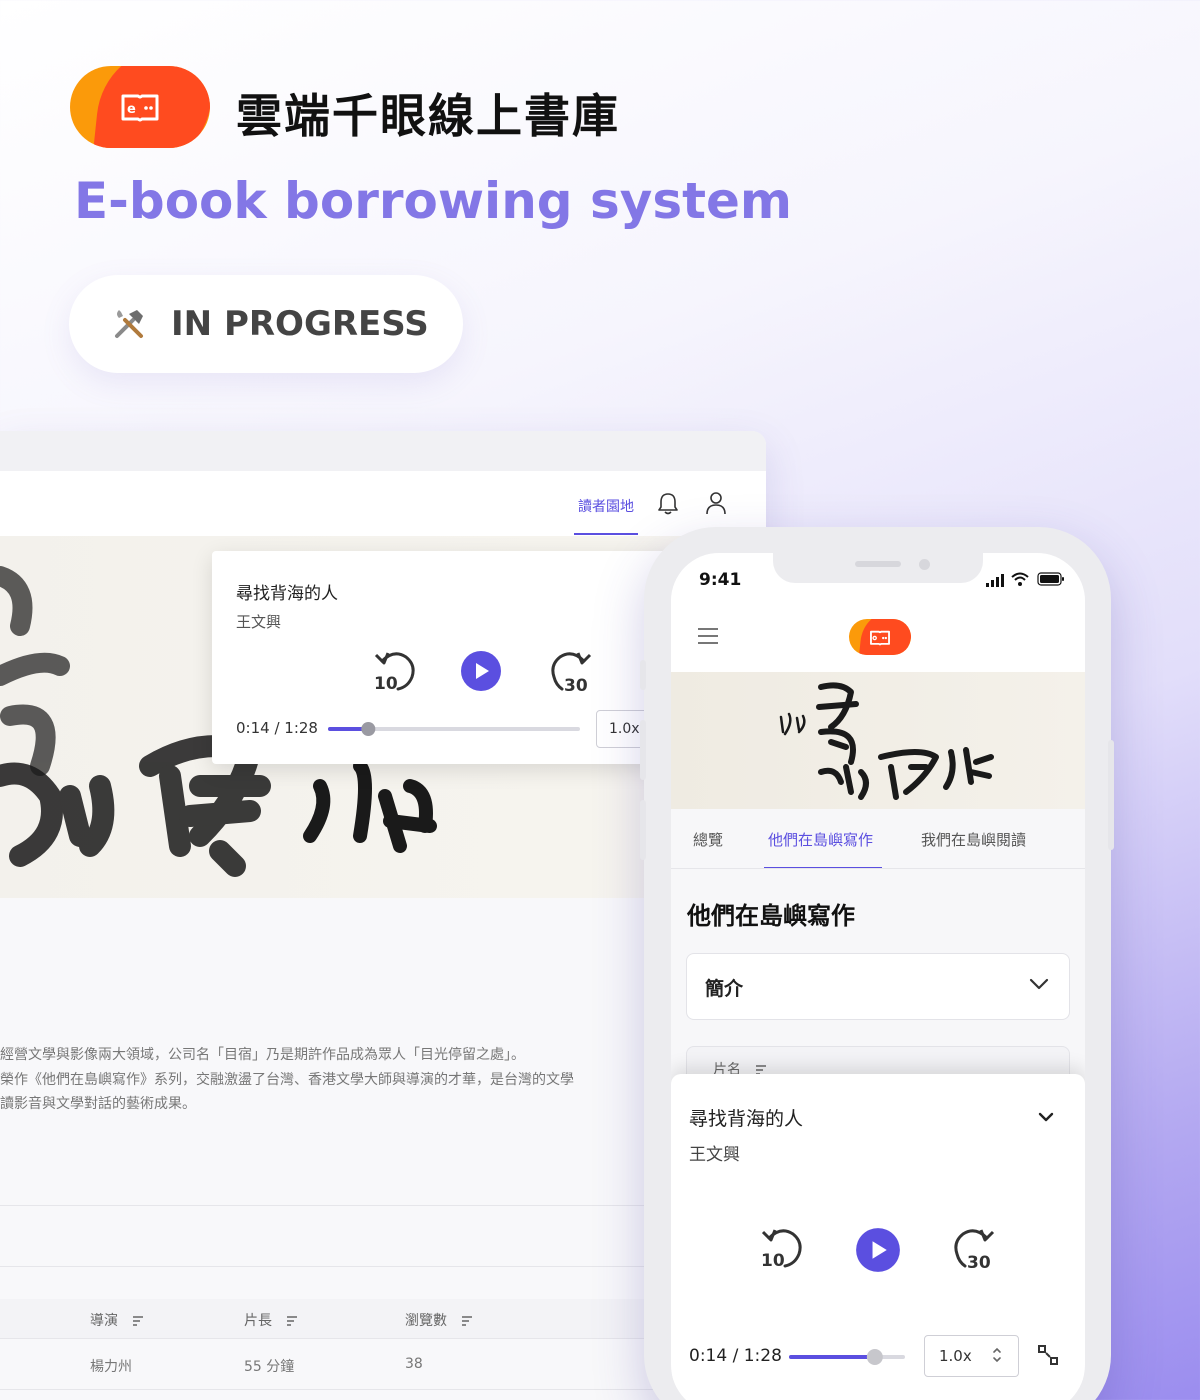  Describe the element at coordinates (117, 1320) in the screenshot. I see `column-header-director: 導演` at that location.